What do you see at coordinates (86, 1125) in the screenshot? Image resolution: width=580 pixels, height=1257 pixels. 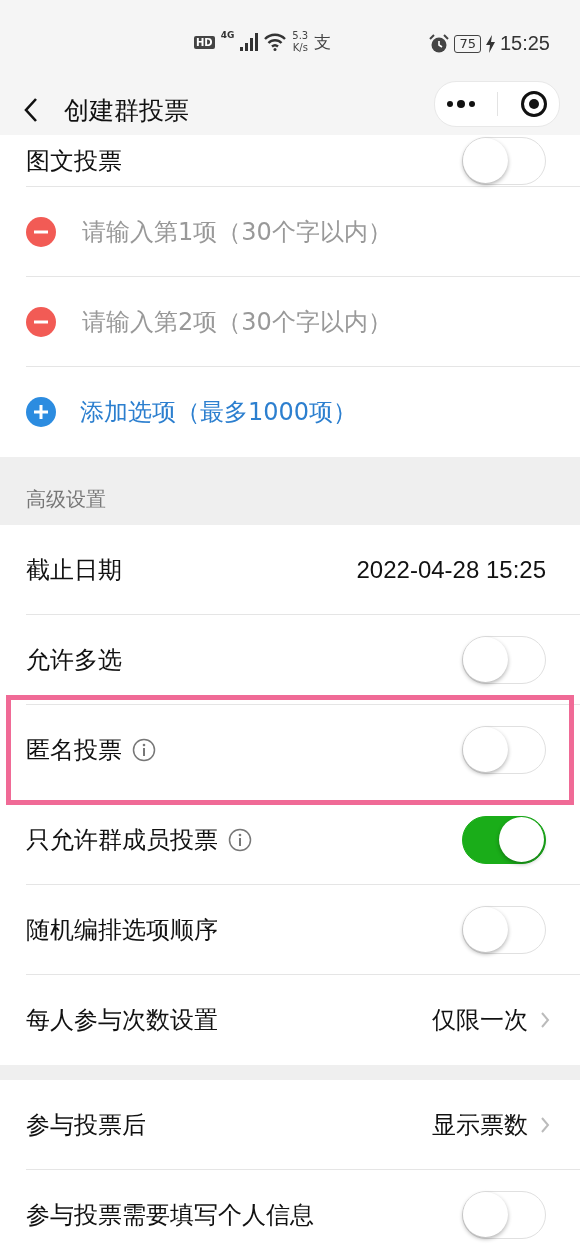 I see `setting-label: 参与投票后` at bounding box center [86, 1125].